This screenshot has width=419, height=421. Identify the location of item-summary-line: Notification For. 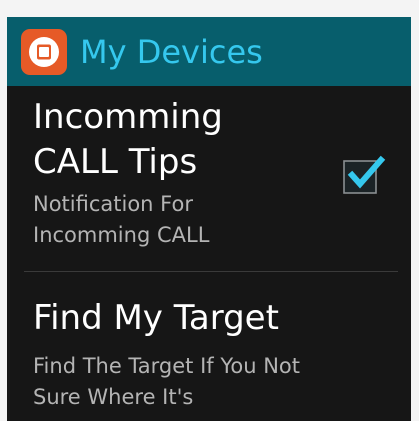
(113, 204).